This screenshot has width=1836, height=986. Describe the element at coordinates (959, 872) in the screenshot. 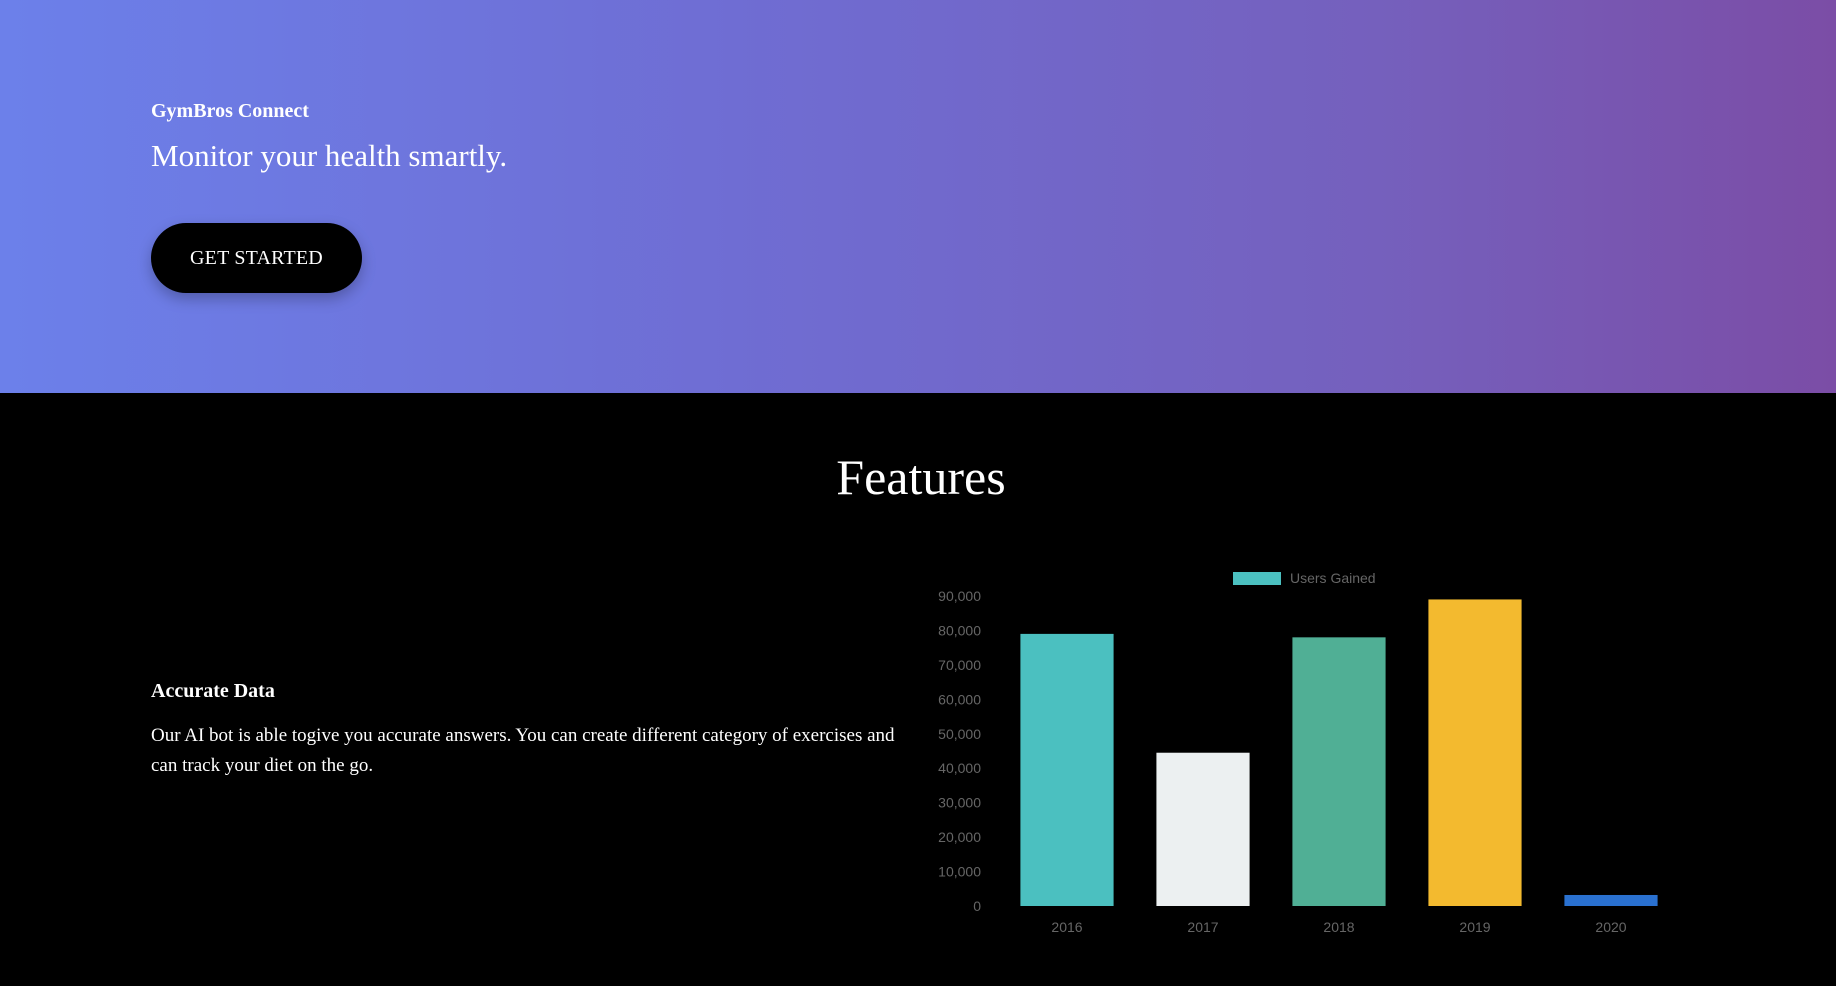

I see `y-tick-label: 10,000` at that location.